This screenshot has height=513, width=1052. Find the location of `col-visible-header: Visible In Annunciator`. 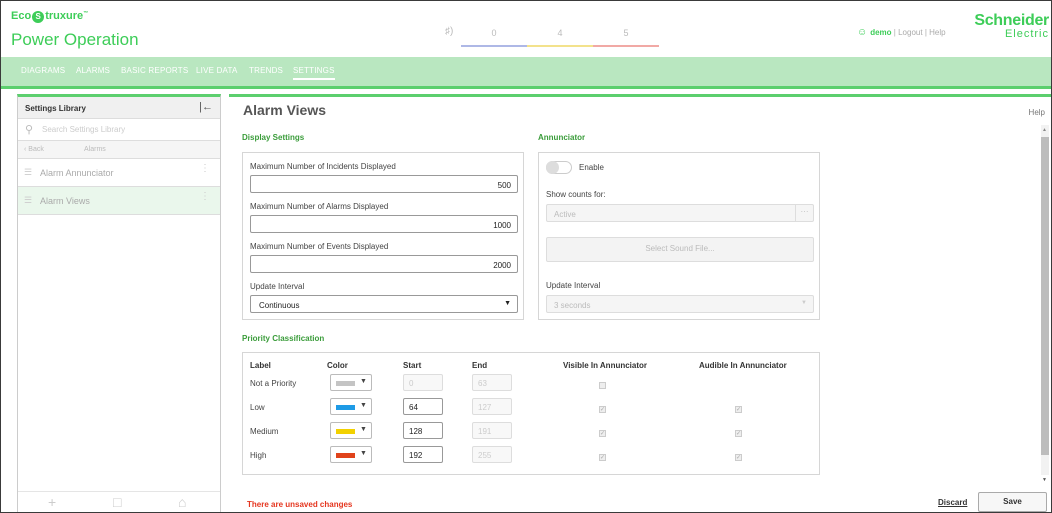

col-visible-header: Visible In Annunciator is located at coordinates (605, 365).